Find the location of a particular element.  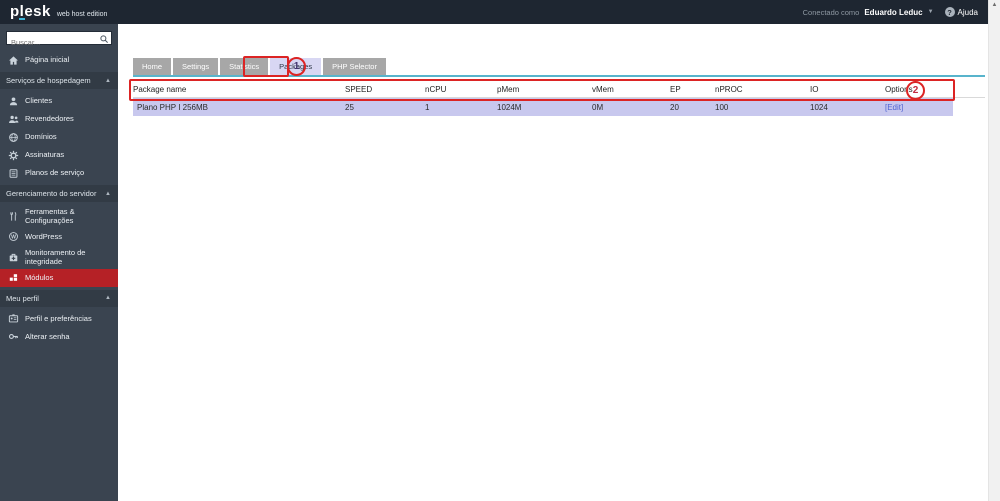

col-header-package-name: Package name is located at coordinates (160, 89).